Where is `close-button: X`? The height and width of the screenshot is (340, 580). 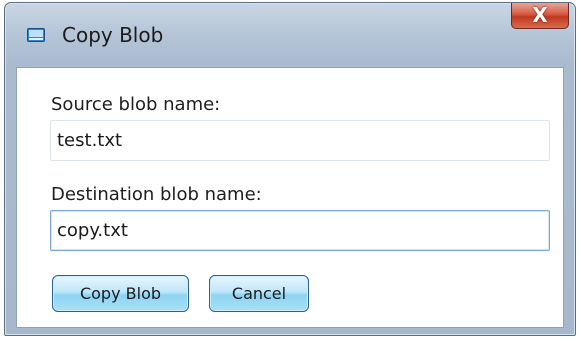
close-button: X is located at coordinates (540, 16).